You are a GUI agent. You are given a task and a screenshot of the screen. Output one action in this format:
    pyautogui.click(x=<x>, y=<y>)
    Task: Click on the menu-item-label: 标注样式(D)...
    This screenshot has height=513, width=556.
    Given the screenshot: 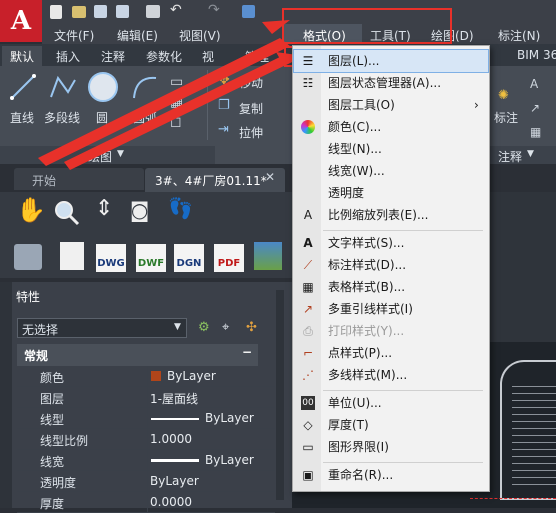 What is the action you would take?
    pyautogui.click(x=367, y=265)
    